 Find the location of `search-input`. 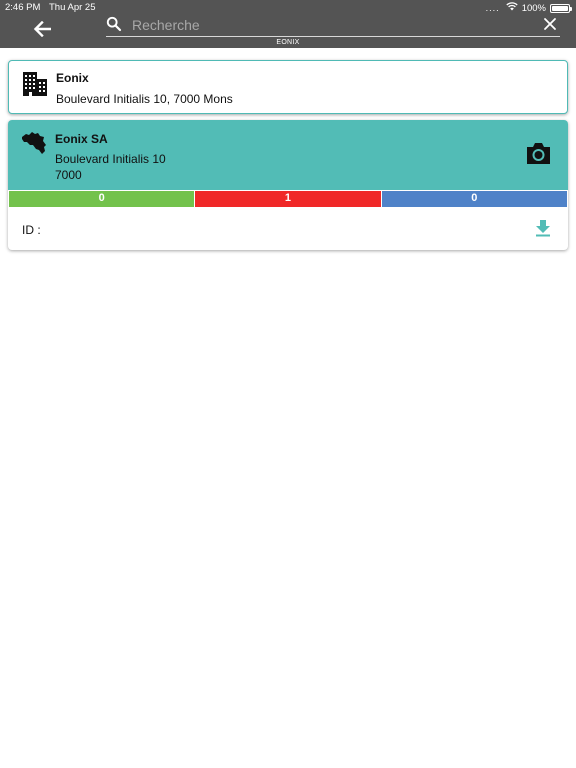

search-input is located at coordinates (327, 25).